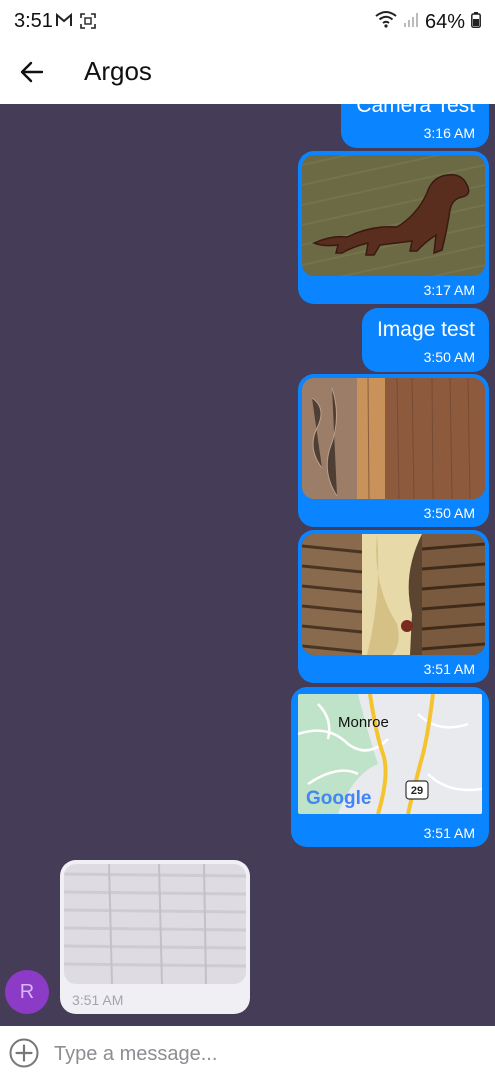 The image size is (495, 1080). What do you see at coordinates (393, 438) in the screenshot?
I see `wood-grain-photo` at bounding box center [393, 438].